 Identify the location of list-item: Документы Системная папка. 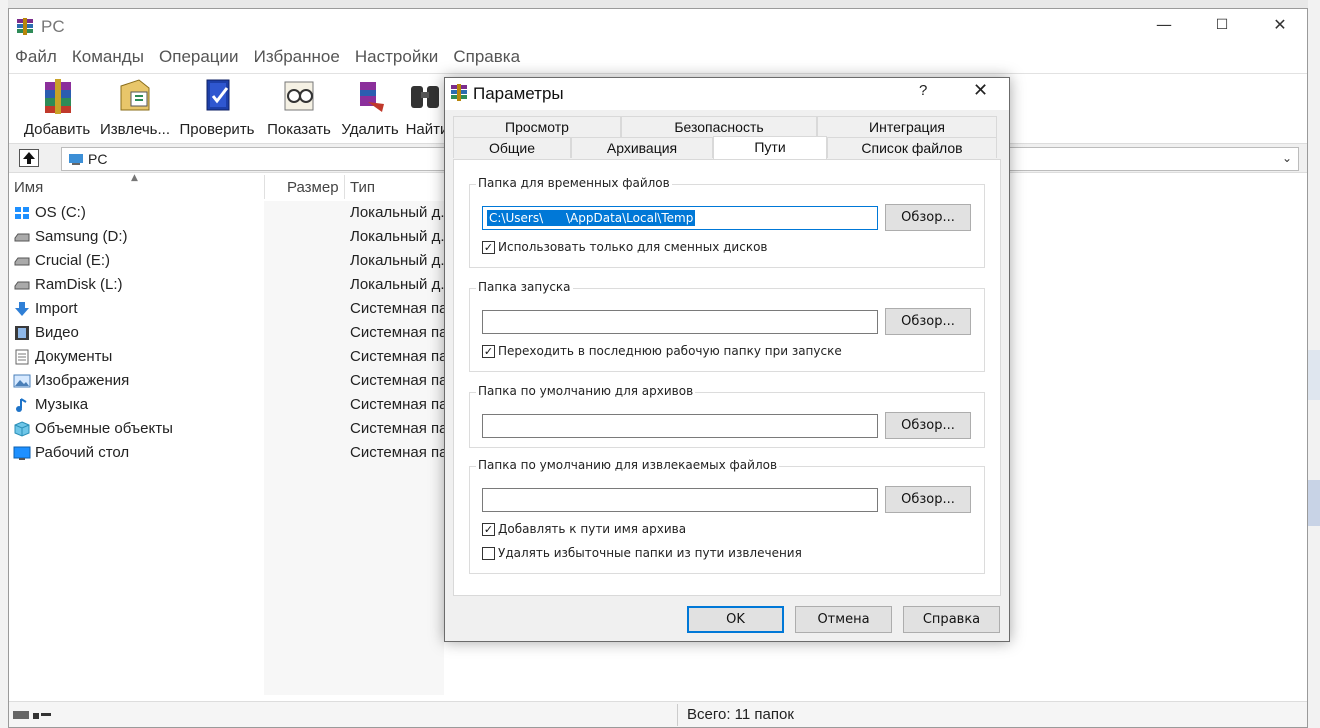
(229, 357).